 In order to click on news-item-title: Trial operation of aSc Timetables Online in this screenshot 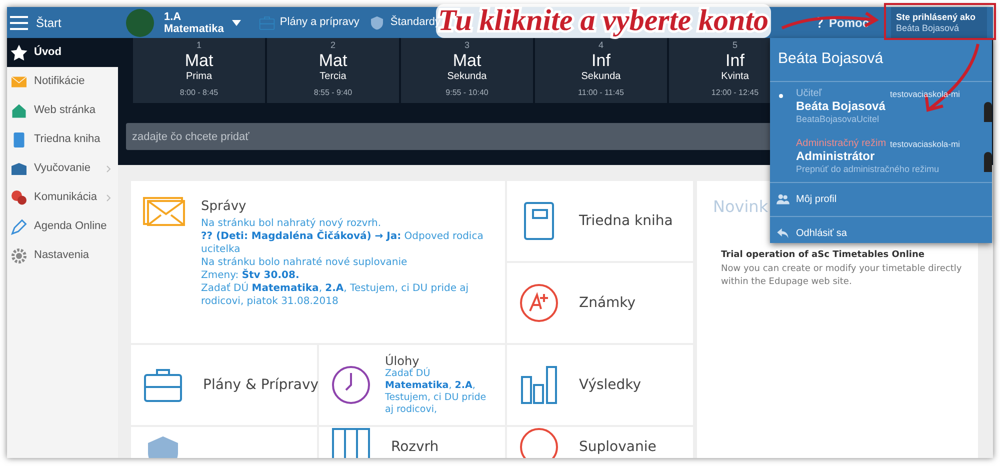, I will do `click(841, 255)`.